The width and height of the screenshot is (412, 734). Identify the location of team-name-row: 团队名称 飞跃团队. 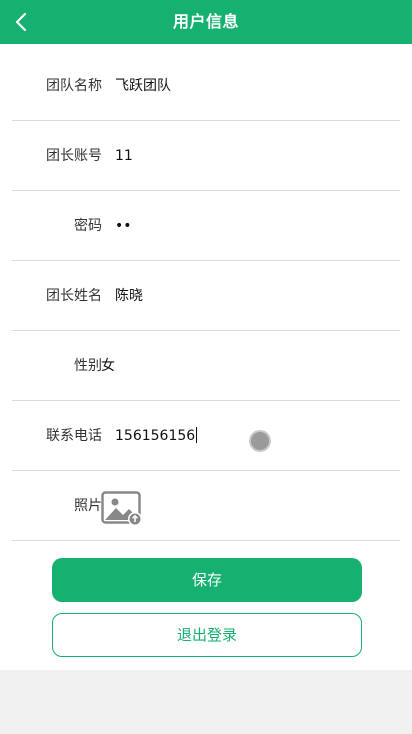
(206, 86).